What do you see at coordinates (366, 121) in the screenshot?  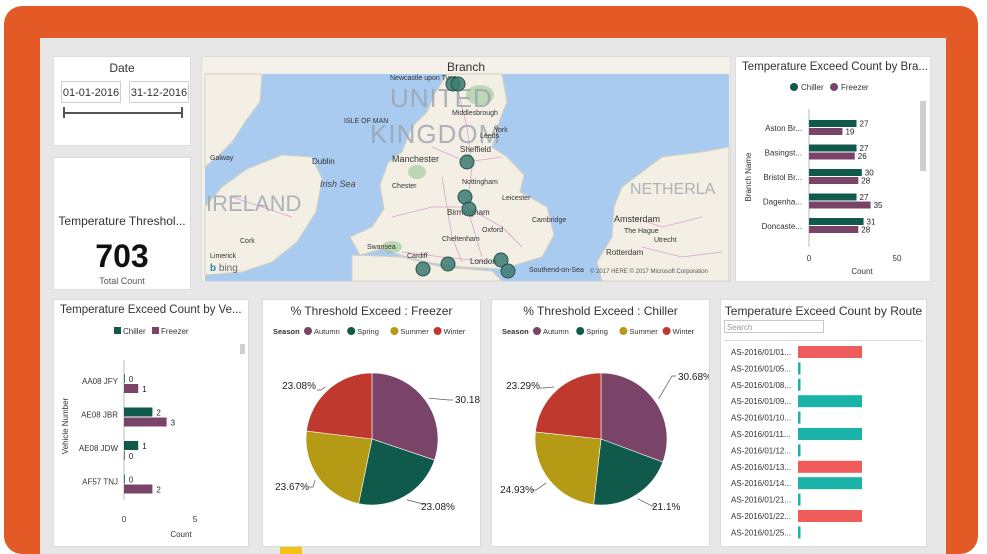 I see `map-label-6: ISLE OF MAN` at bounding box center [366, 121].